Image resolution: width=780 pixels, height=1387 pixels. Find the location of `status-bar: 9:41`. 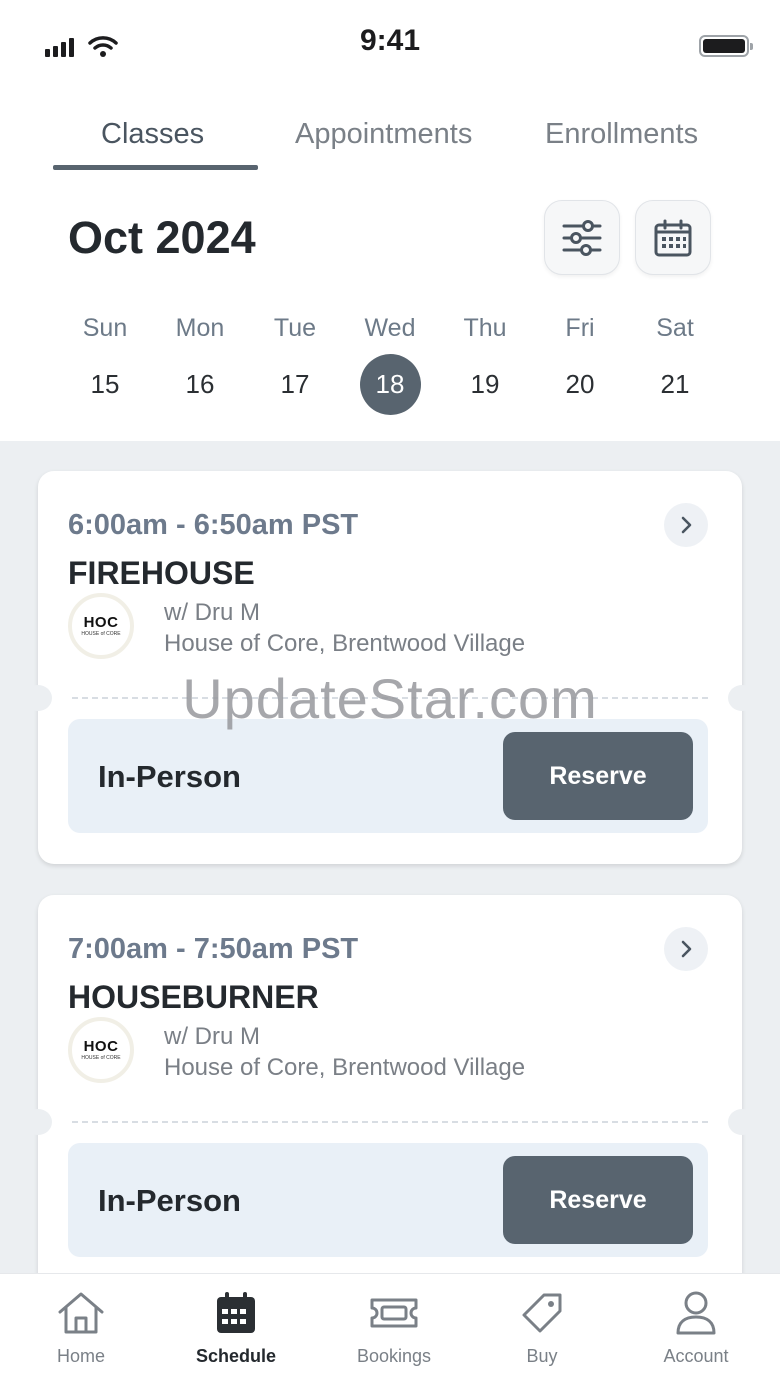

status-bar: 9:41 is located at coordinates (390, 45).